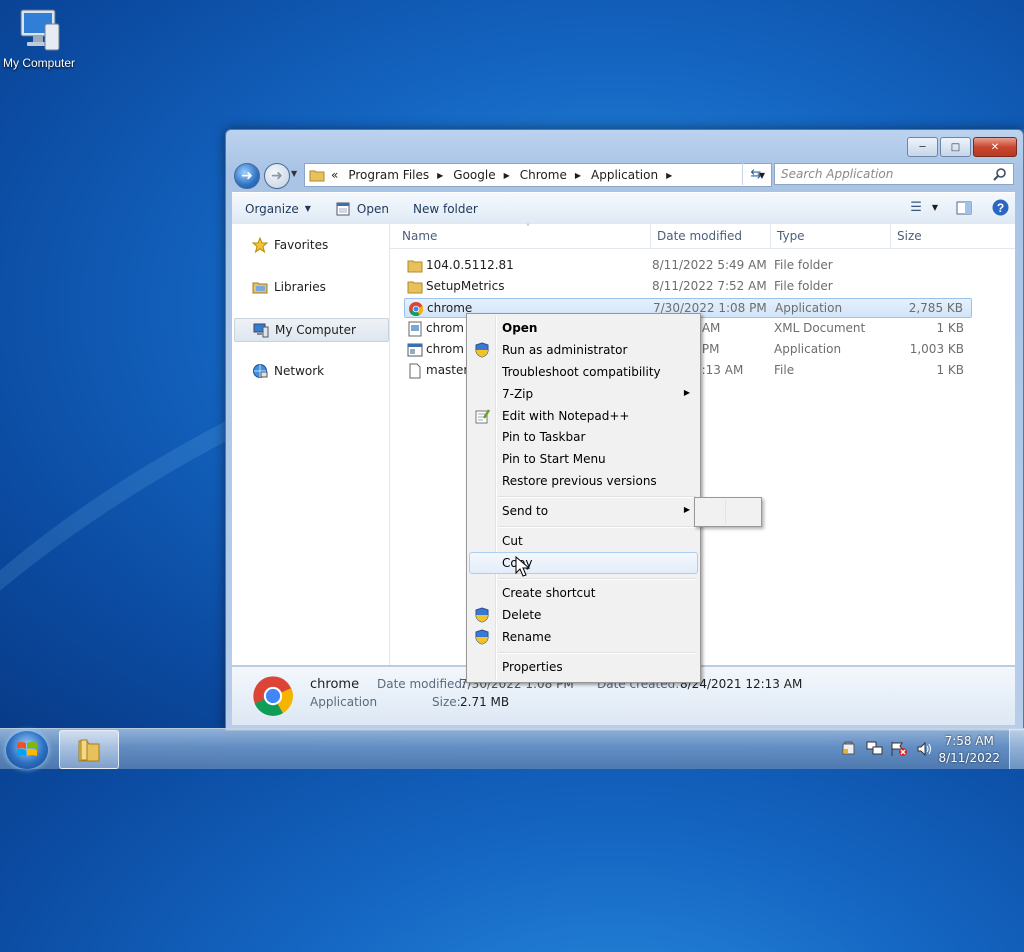  I want to click on preview-pane-icon, so click(964, 208).